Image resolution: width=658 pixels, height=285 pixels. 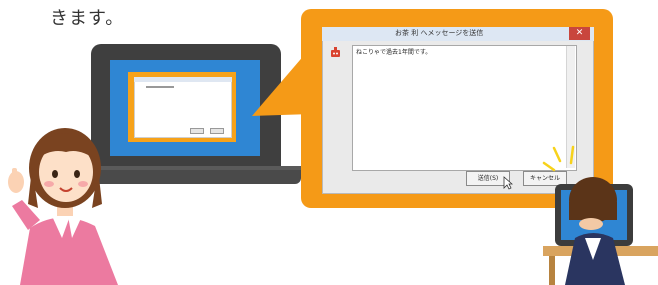 I want to click on caption: きます。, so click(x=87, y=18).